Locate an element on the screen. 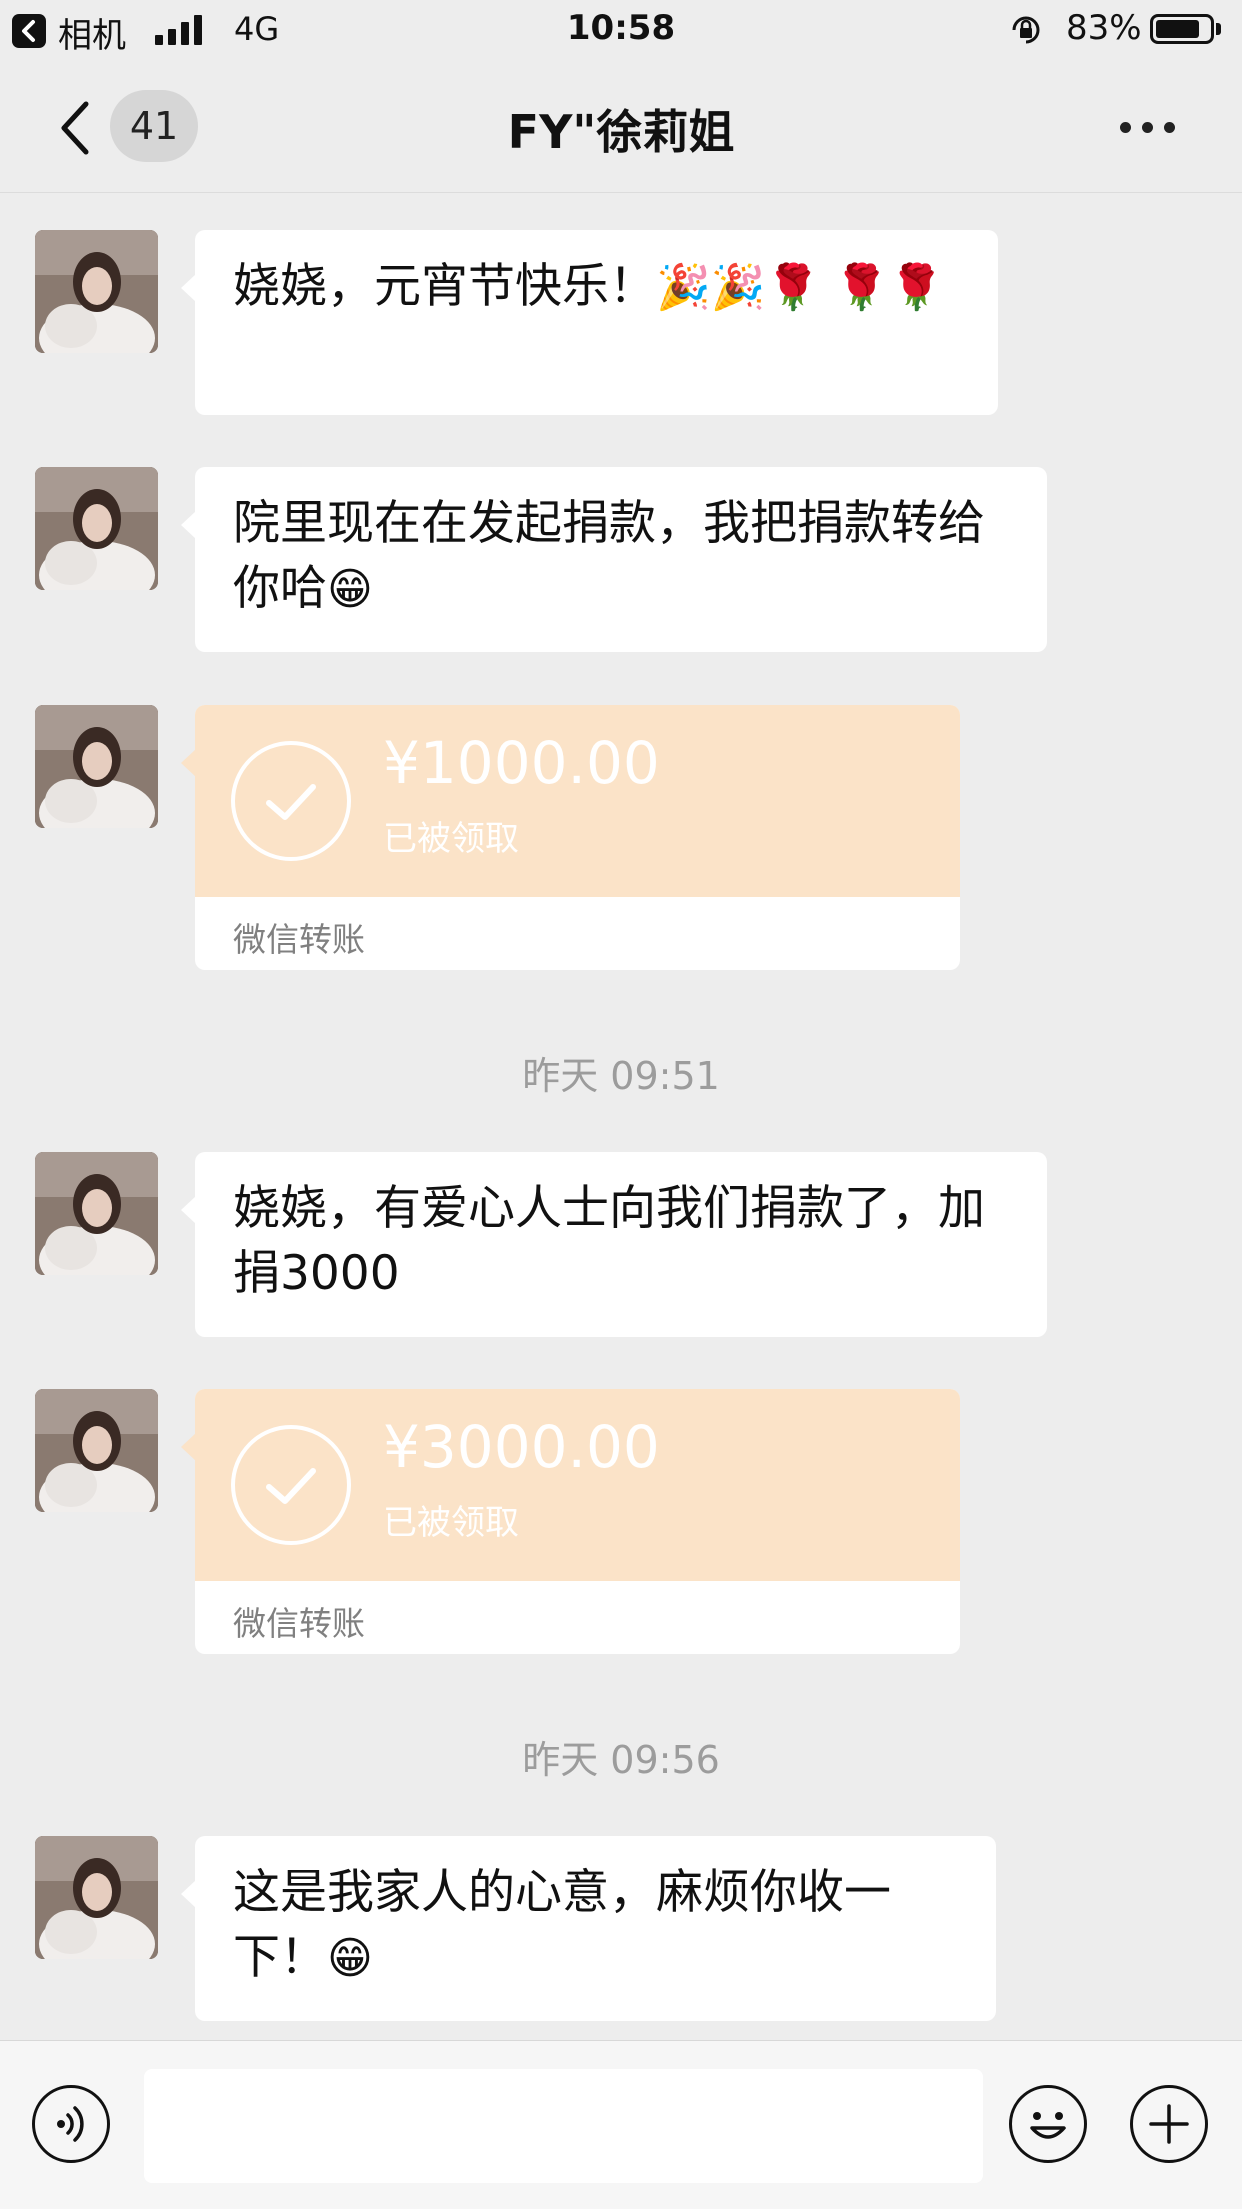  message-text: 娆娆，元宵节快乐！ is located at coordinates (444, 286).